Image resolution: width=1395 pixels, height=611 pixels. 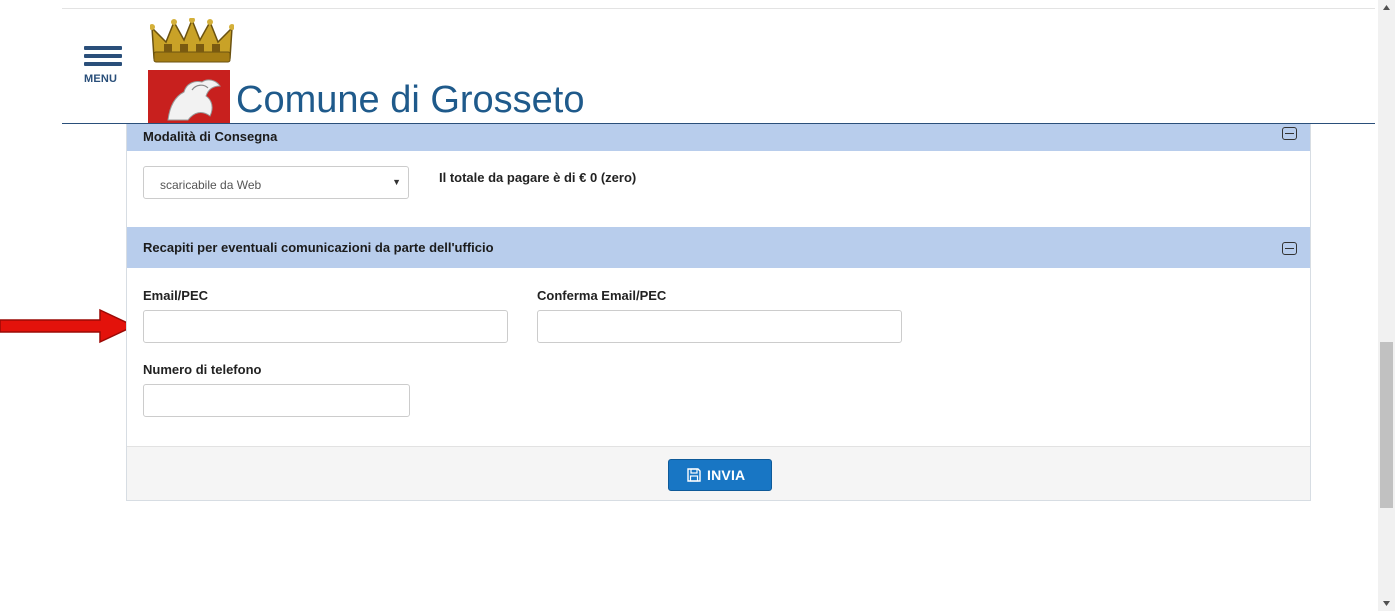 I want to click on phone-field, so click(x=276, y=400).